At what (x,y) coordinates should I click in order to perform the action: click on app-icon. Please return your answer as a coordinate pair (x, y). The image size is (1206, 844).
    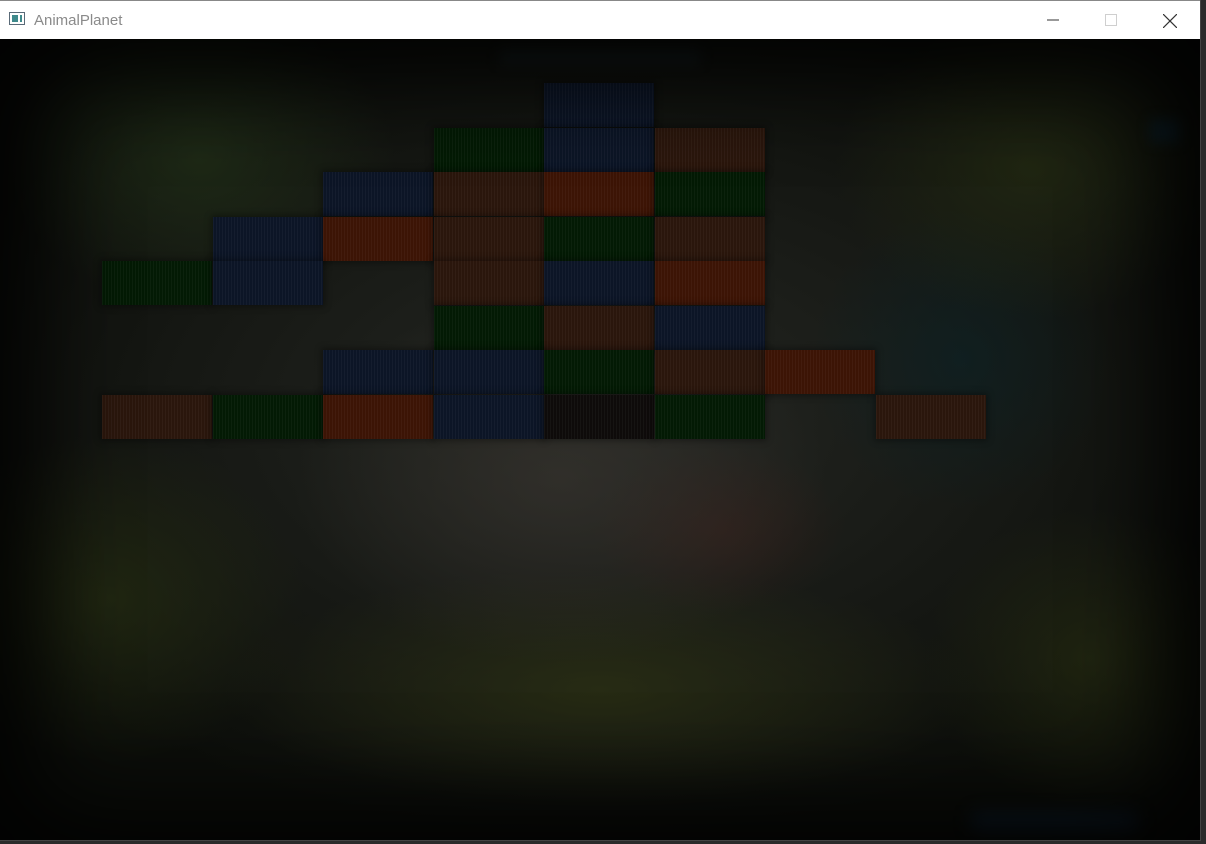
    Looking at the image, I should click on (17, 18).